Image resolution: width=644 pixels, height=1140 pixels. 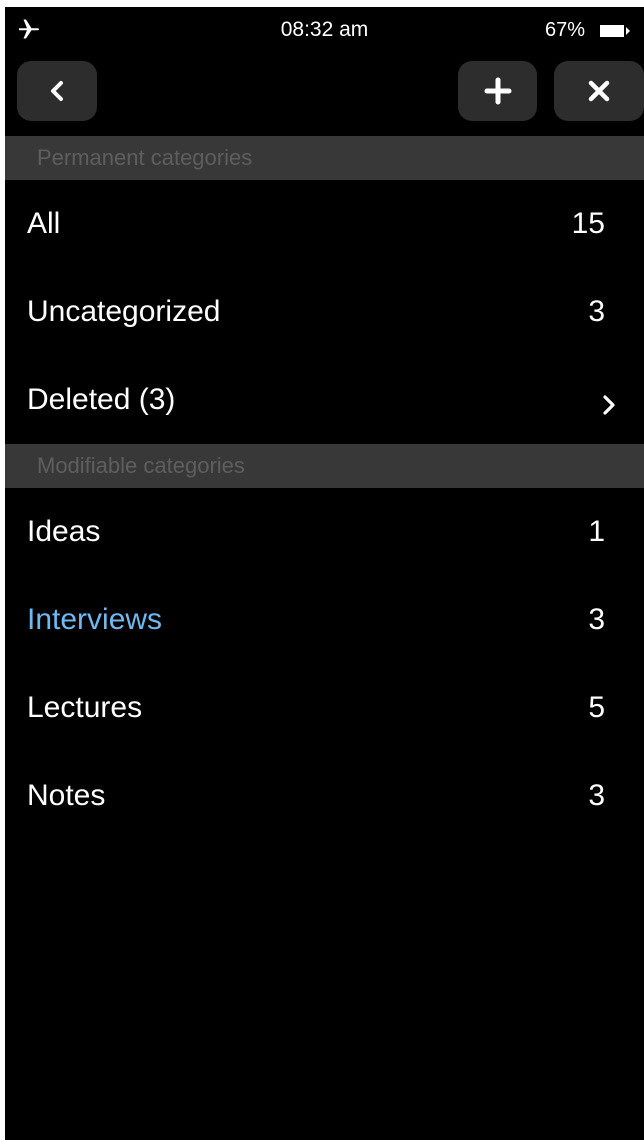 I want to click on chevron-right-icon, so click(x=609, y=402).